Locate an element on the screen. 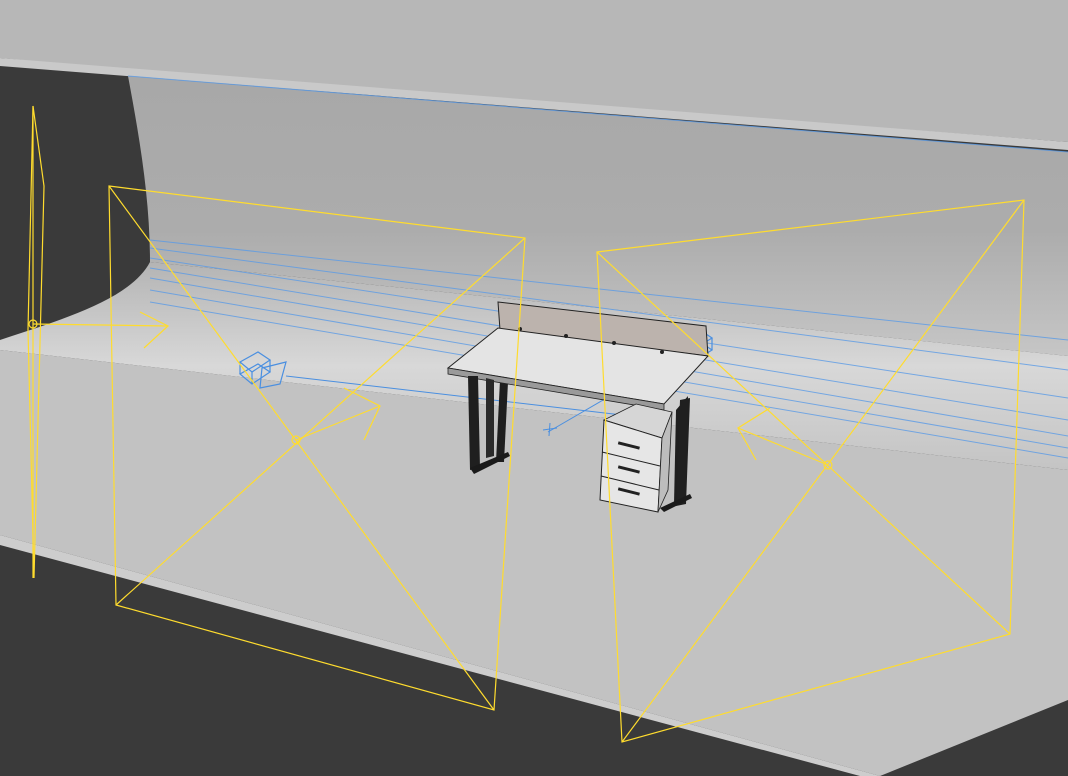 The image size is (1068, 776). desk-leg-left is located at coordinates (474, 423).